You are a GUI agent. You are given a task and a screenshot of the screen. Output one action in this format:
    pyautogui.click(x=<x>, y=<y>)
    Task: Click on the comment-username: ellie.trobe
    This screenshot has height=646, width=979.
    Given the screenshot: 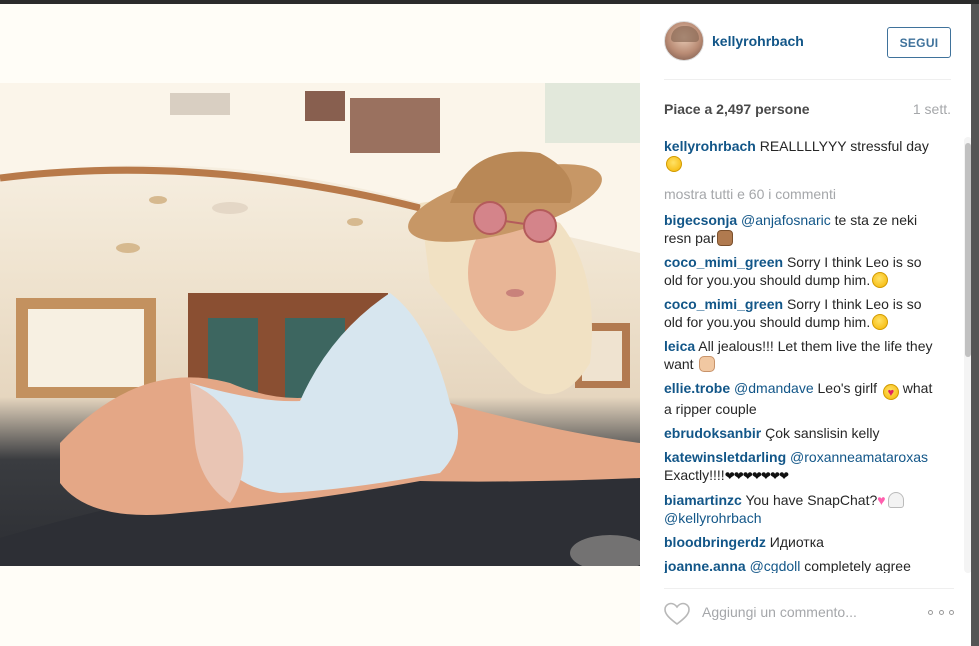 What is the action you would take?
    pyautogui.click(x=697, y=388)
    